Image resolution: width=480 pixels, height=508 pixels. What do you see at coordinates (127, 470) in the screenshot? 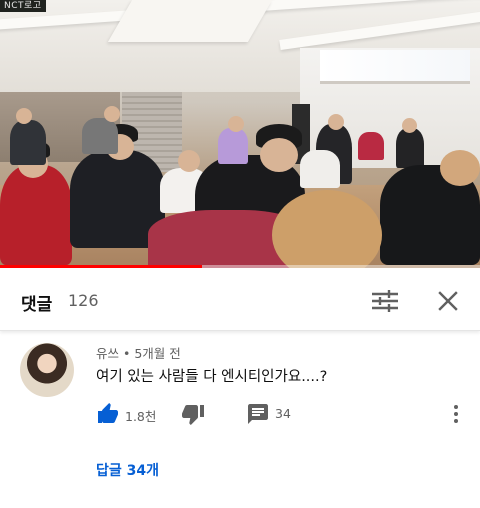
I see `view-replies-link: 답글 34개` at bounding box center [127, 470].